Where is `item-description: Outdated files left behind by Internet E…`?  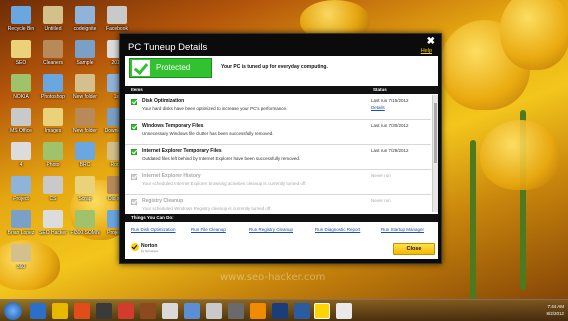
item-description: Outdated files left behind by Internet E… is located at coordinates (221, 158).